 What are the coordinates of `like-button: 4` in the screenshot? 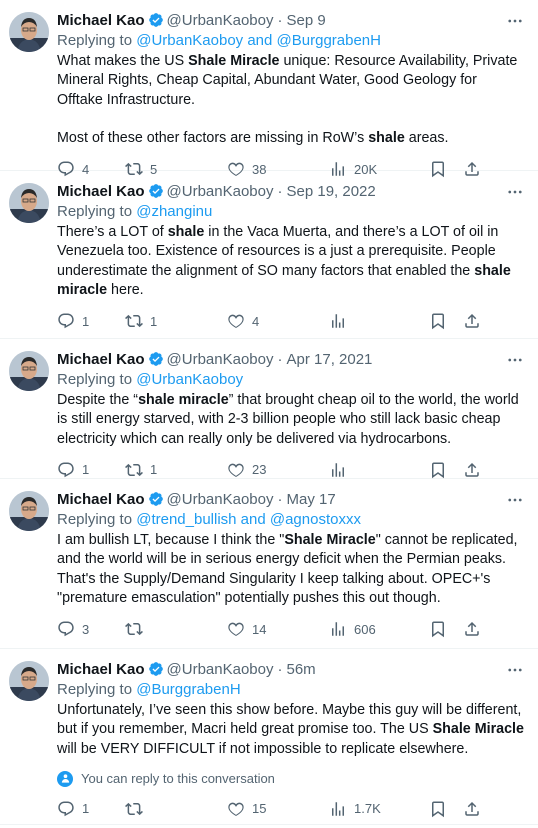 It's located at (278, 321).